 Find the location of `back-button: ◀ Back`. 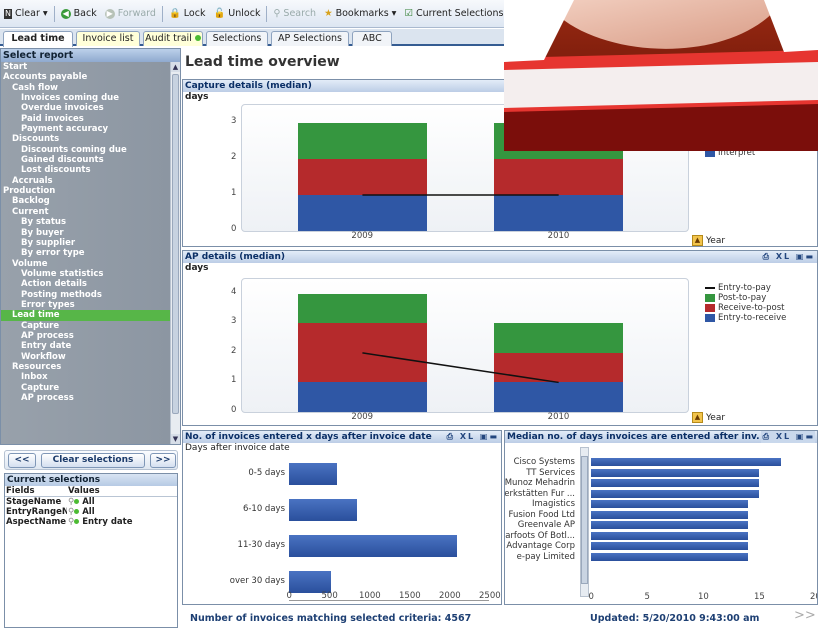

back-button: ◀ Back is located at coordinates (79, 13).